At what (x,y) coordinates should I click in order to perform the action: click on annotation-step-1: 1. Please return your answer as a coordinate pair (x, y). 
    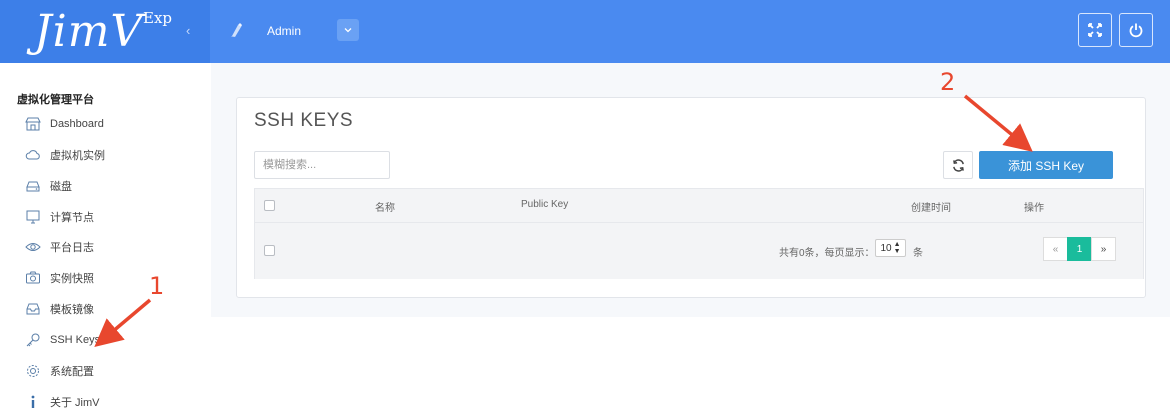
    Looking at the image, I should click on (157, 286).